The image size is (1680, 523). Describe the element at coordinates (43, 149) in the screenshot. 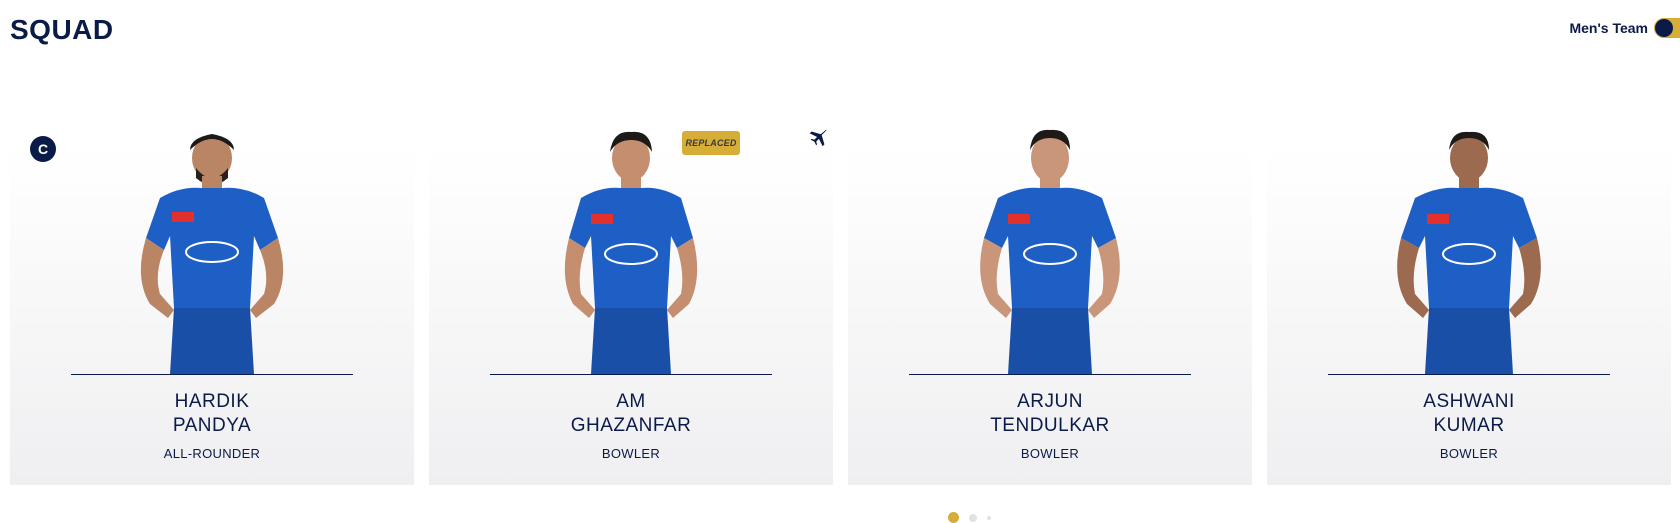

I see `captain-badge: C` at that location.